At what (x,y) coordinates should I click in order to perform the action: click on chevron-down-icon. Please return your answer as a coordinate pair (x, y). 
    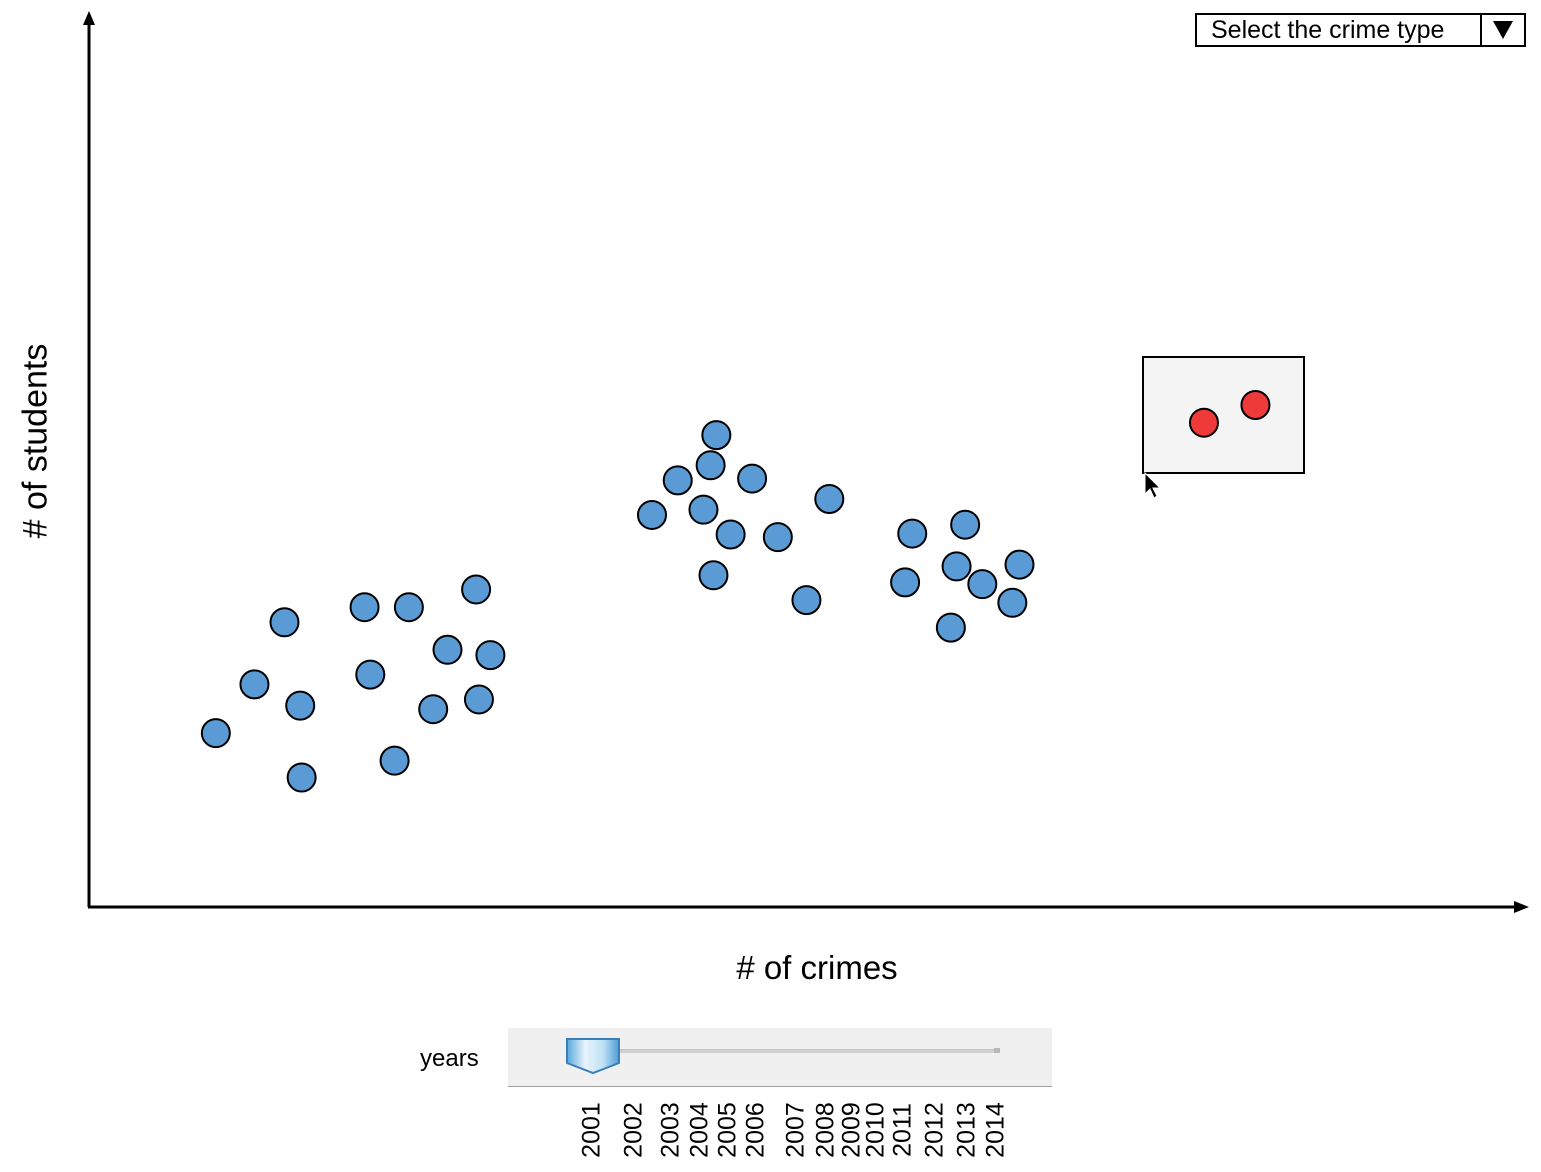
    Looking at the image, I should click on (1503, 30).